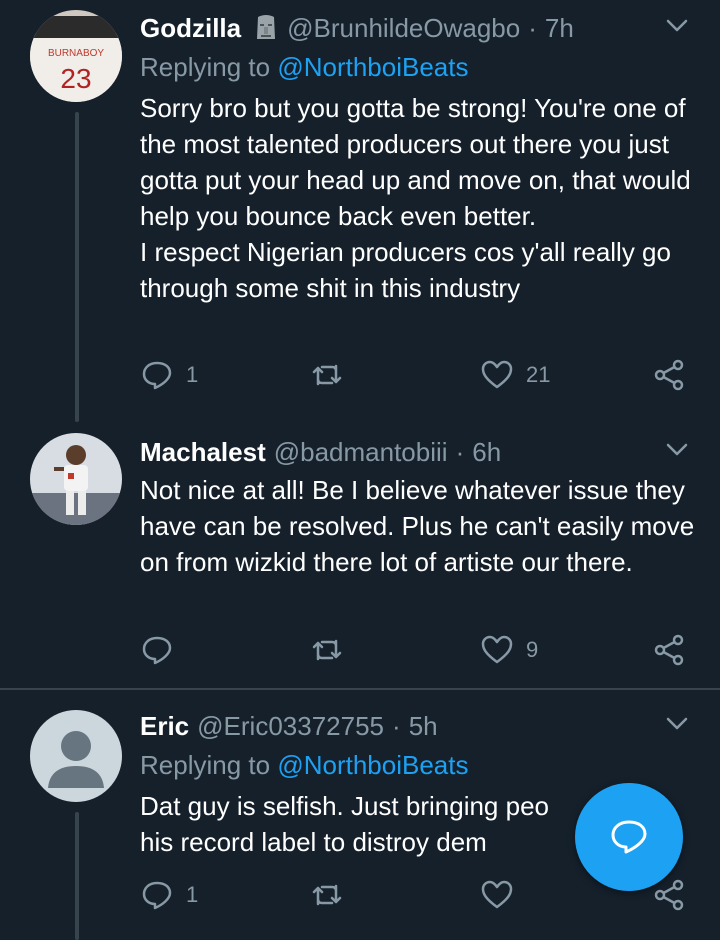 The image size is (720, 940). Describe the element at coordinates (515, 375) in the screenshot. I see `like-button: 21` at that location.